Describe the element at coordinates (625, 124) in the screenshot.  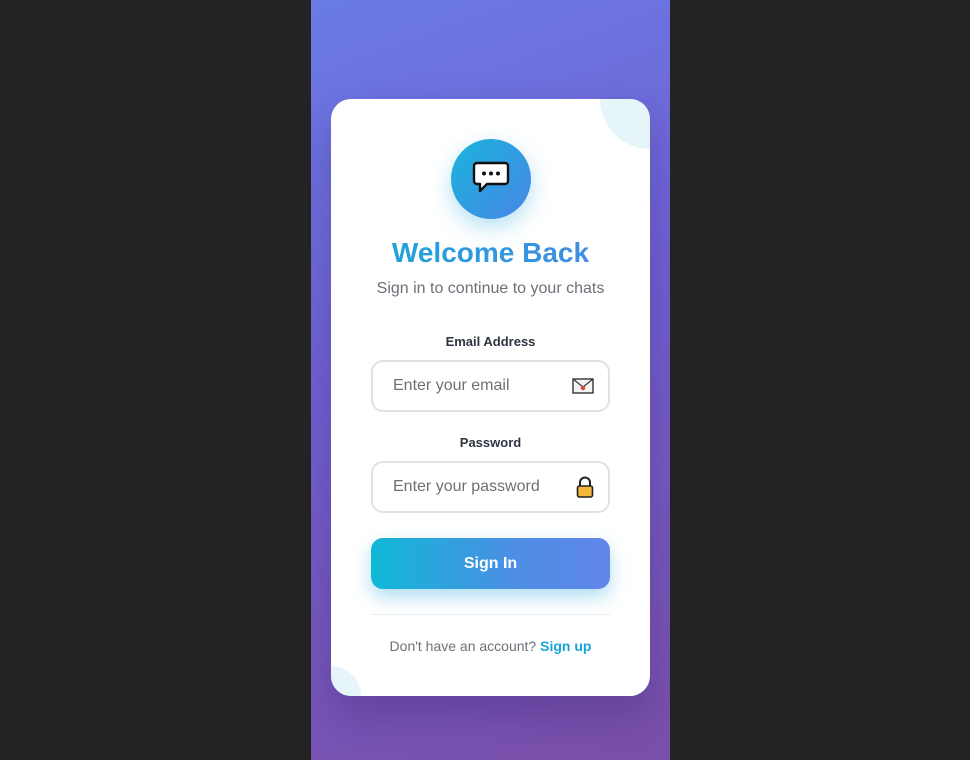
I see `decorative-circle-top` at that location.